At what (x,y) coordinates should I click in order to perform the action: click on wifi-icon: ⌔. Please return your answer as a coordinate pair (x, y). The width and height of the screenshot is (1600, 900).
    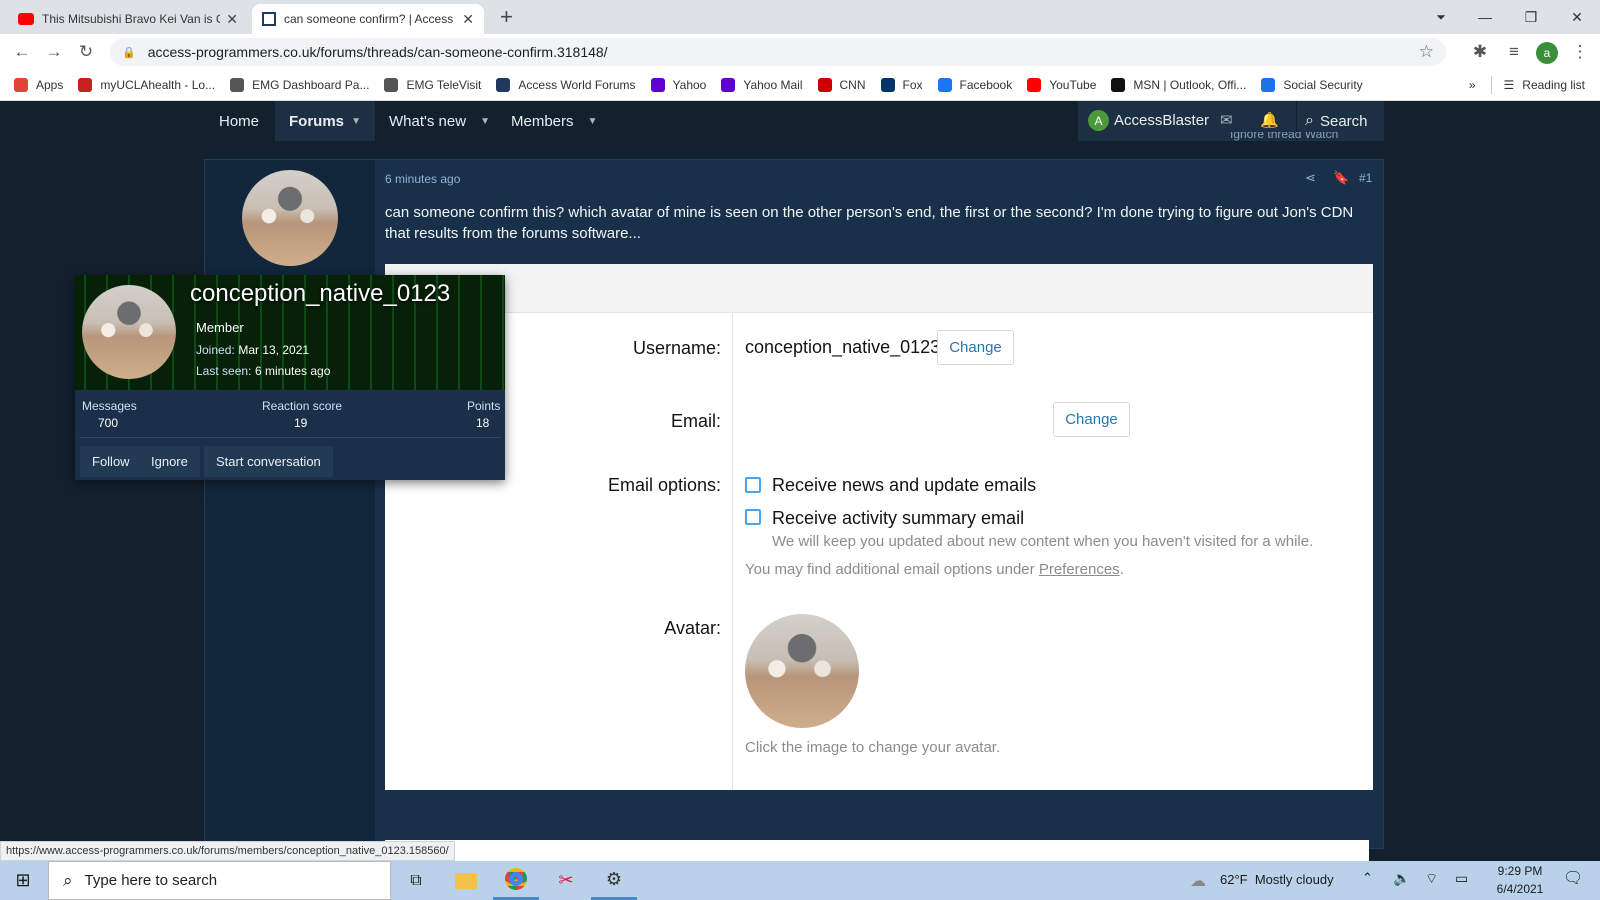
    Looking at the image, I should click on (1431, 879).